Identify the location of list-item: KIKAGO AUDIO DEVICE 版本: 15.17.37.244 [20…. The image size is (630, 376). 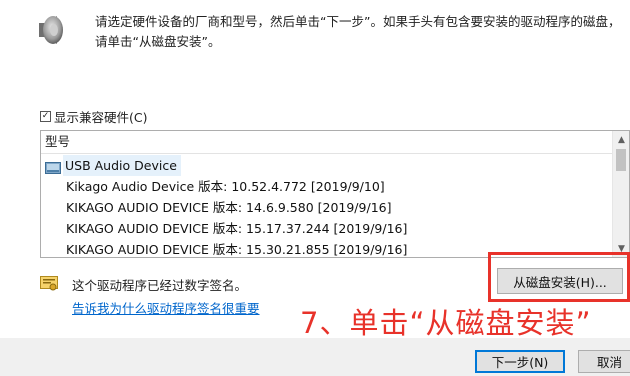
(327, 228).